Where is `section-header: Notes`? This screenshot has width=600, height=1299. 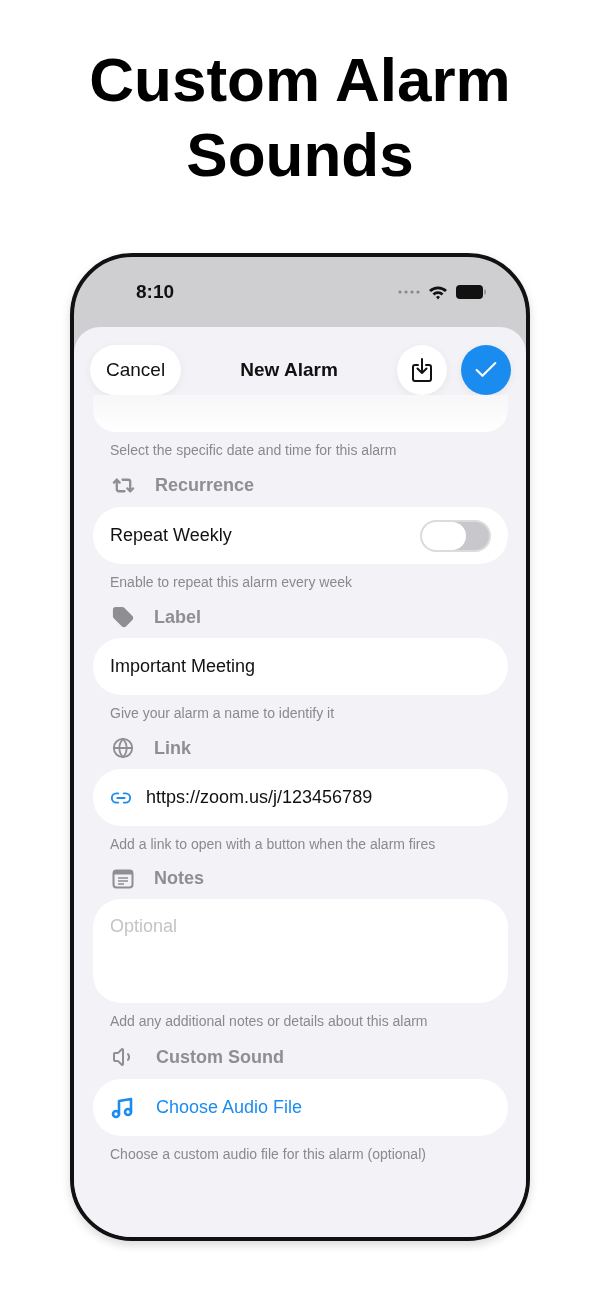
section-header: Notes is located at coordinates (179, 878).